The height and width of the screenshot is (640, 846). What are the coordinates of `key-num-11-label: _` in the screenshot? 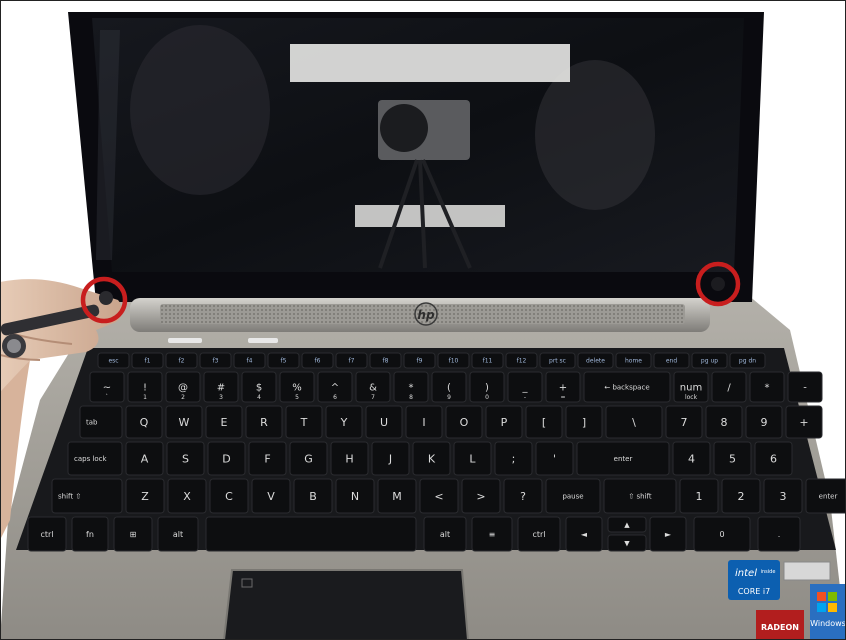 It's located at (525, 388).